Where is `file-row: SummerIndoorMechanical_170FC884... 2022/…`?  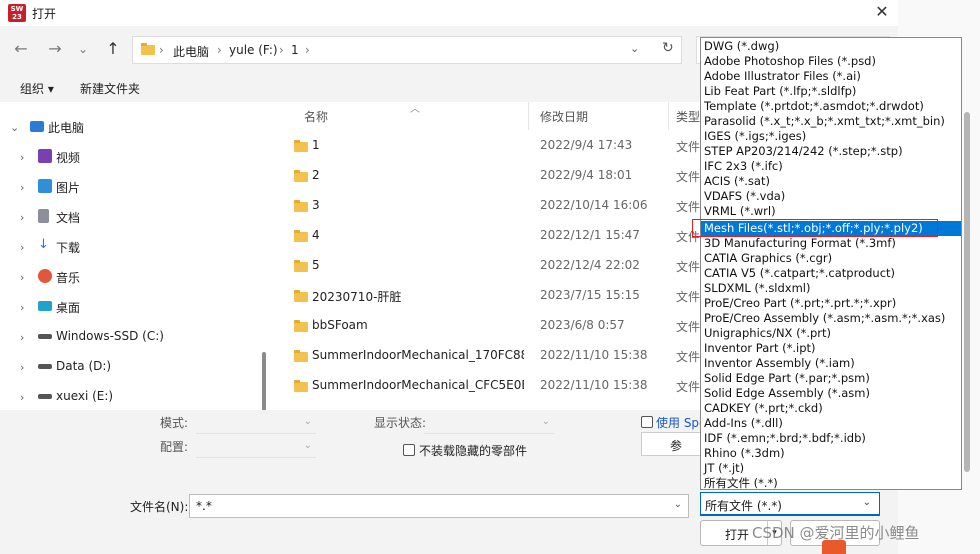 file-row: SummerIndoorMechanical_170FC884... 2022/… is located at coordinates (487, 357).